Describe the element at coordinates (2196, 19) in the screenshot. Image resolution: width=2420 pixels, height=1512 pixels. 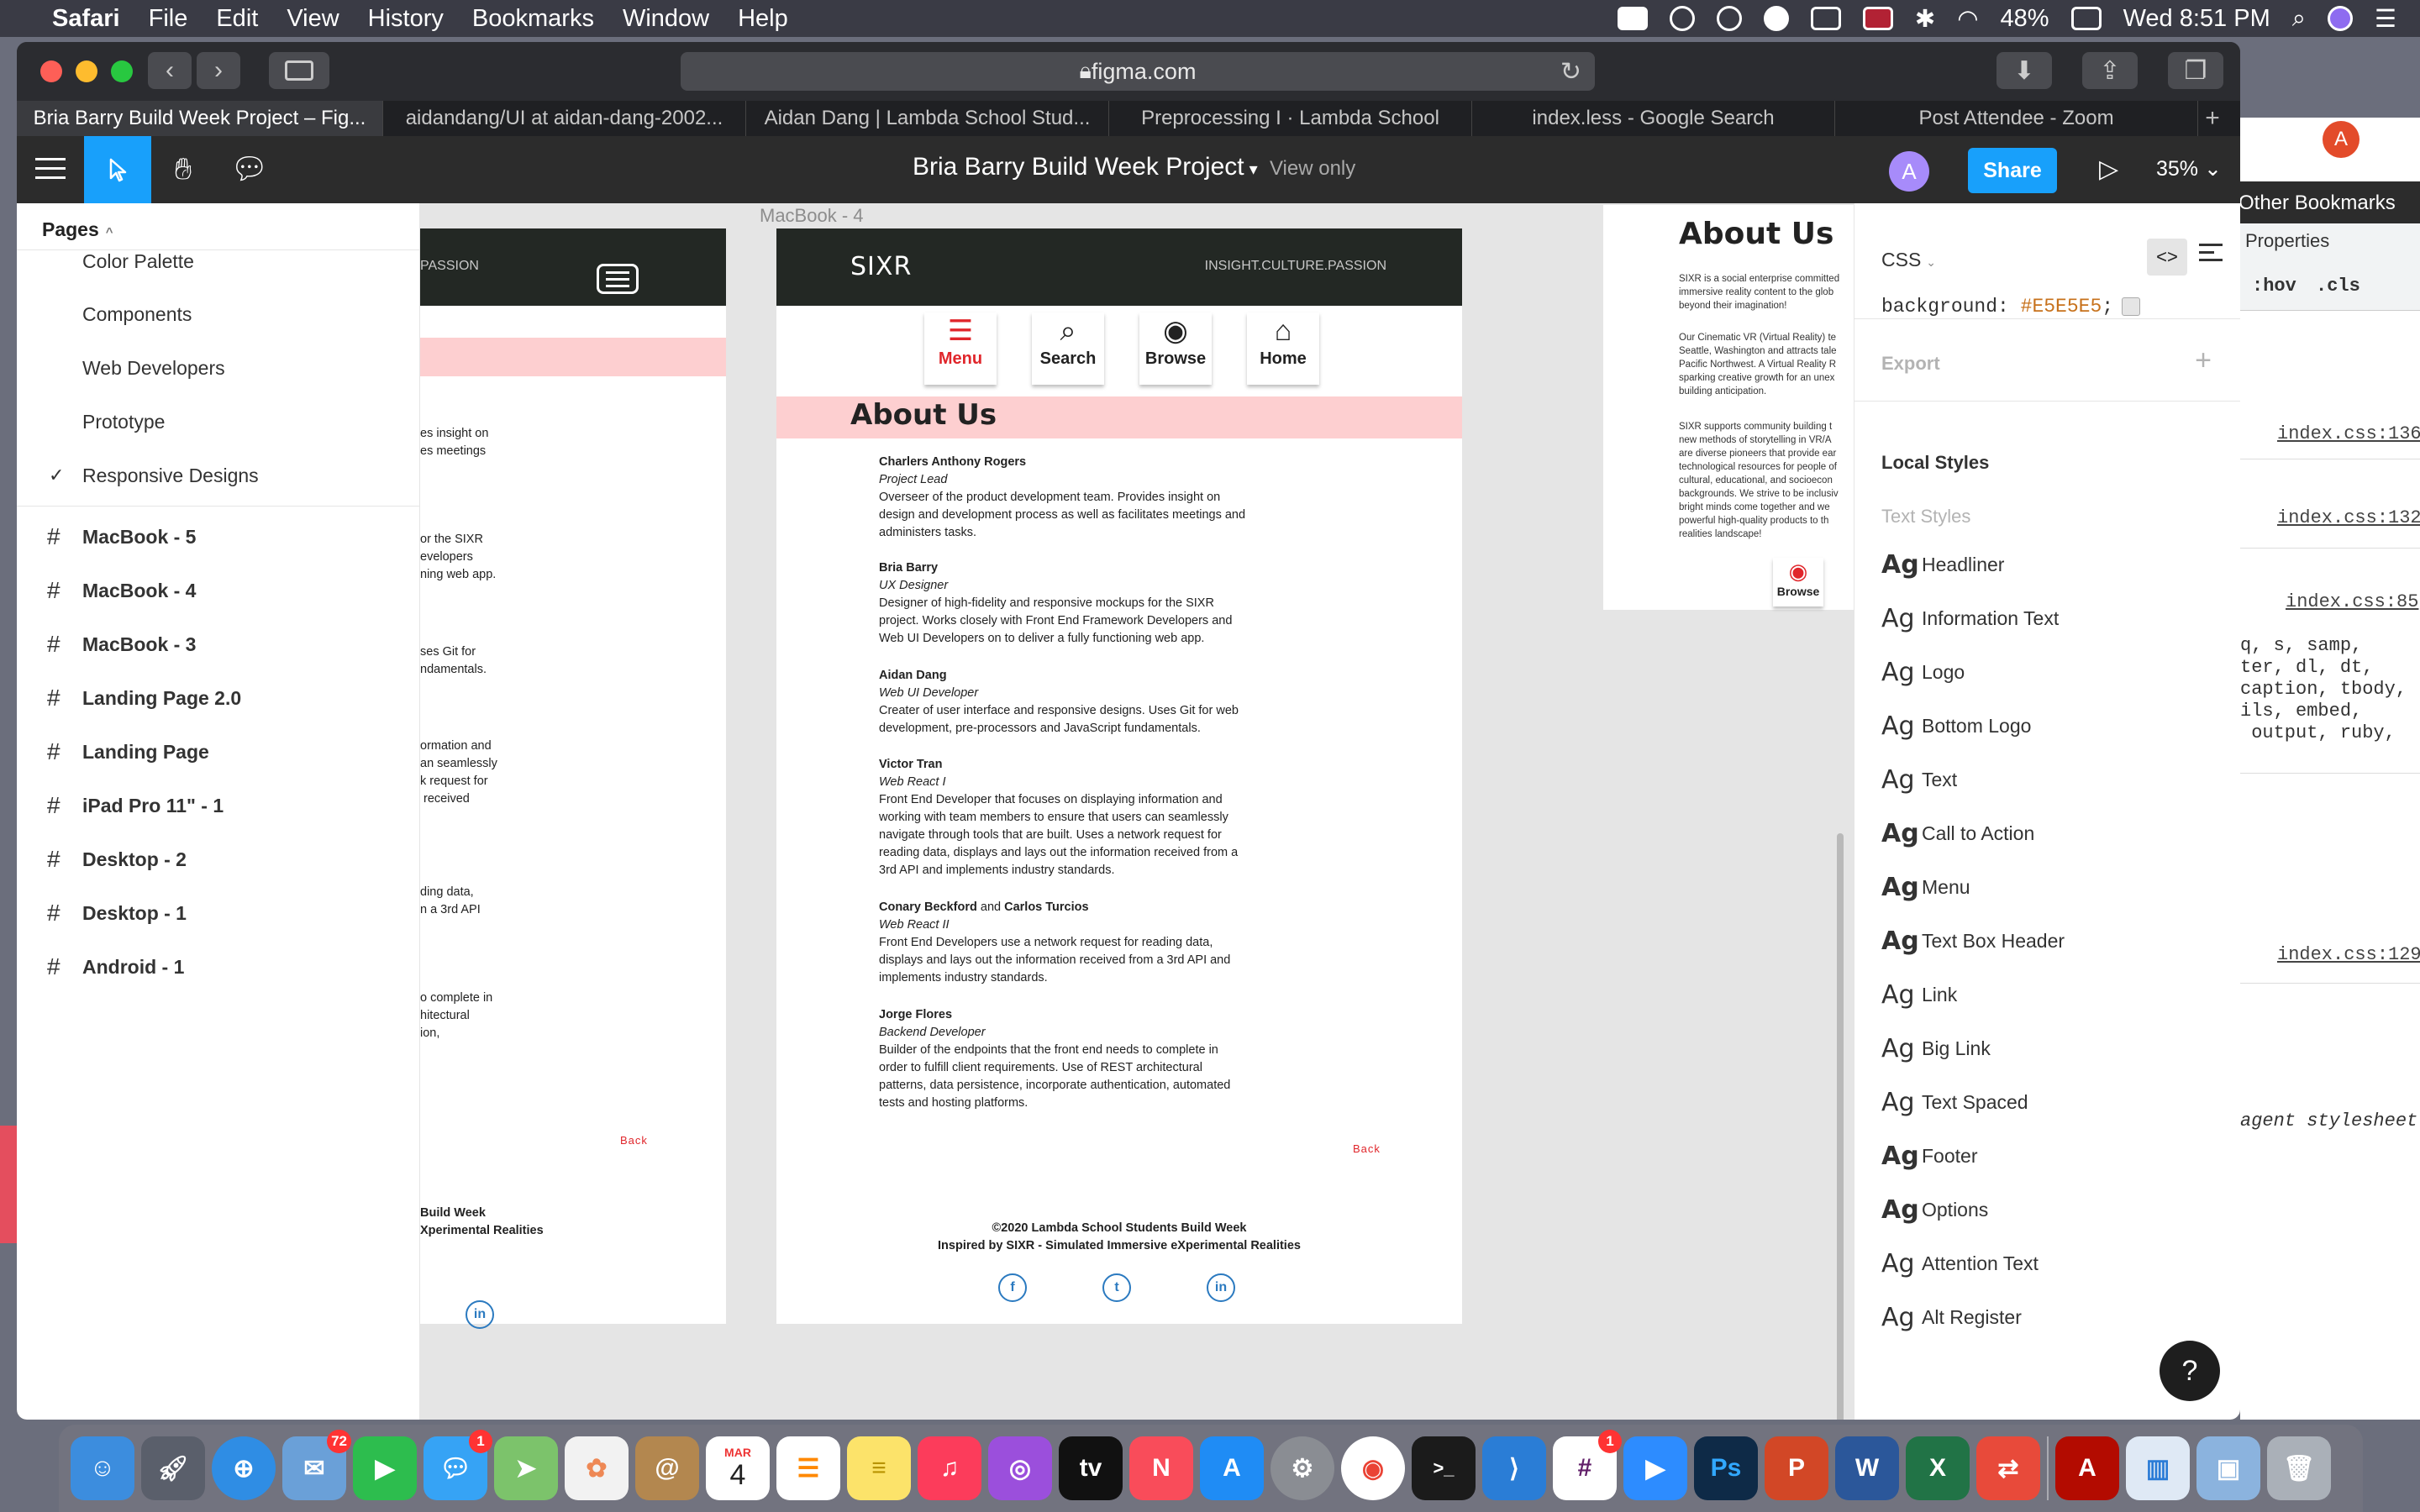
I see `clock: Wed 8:51 PM` at that location.